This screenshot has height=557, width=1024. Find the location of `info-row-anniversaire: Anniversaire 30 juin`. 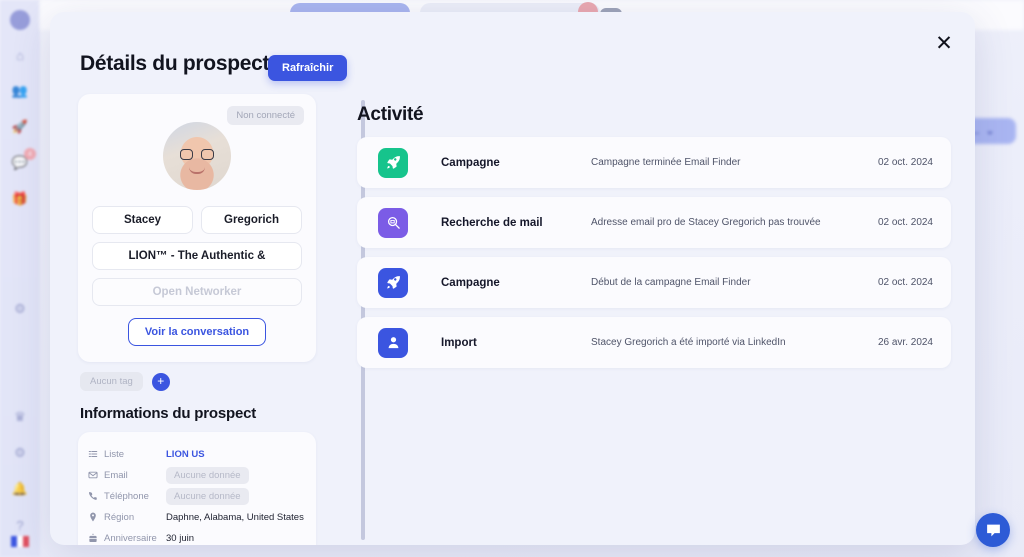

info-row-anniversaire: Anniversaire 30 juin is located at coordinates (195, 536).